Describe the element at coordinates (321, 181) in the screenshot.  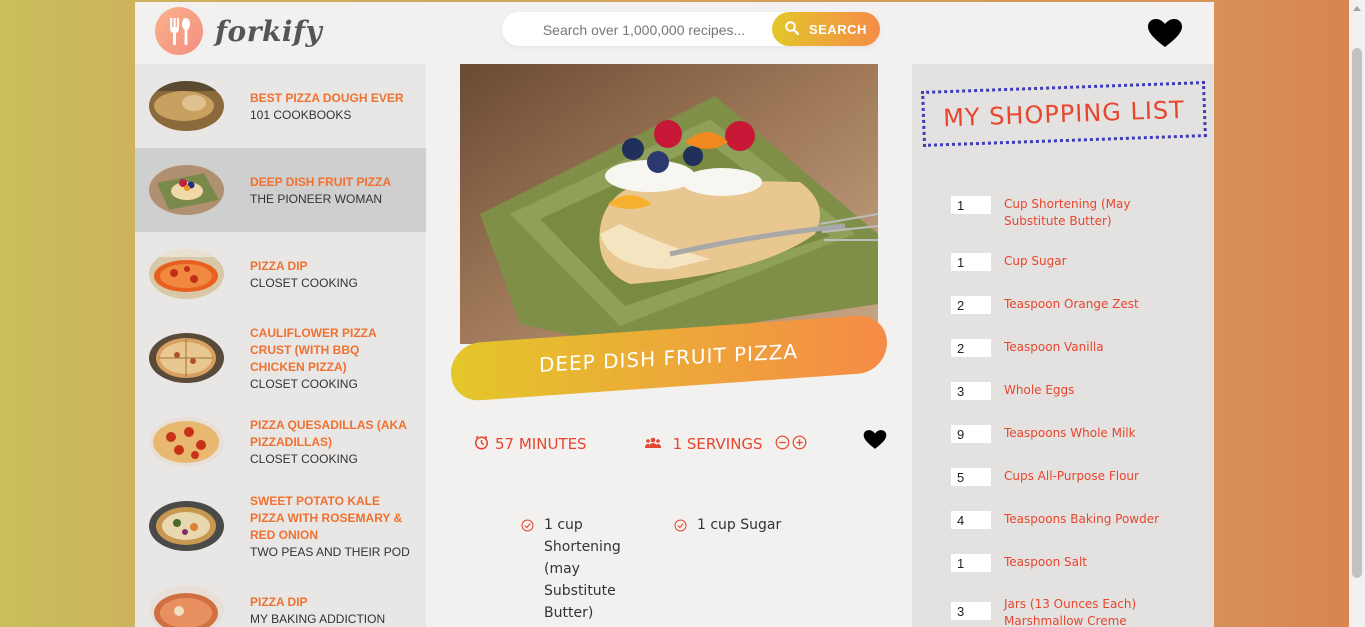
I see `result-title: DEEP DISH FRUIT PIZZA` at that location.